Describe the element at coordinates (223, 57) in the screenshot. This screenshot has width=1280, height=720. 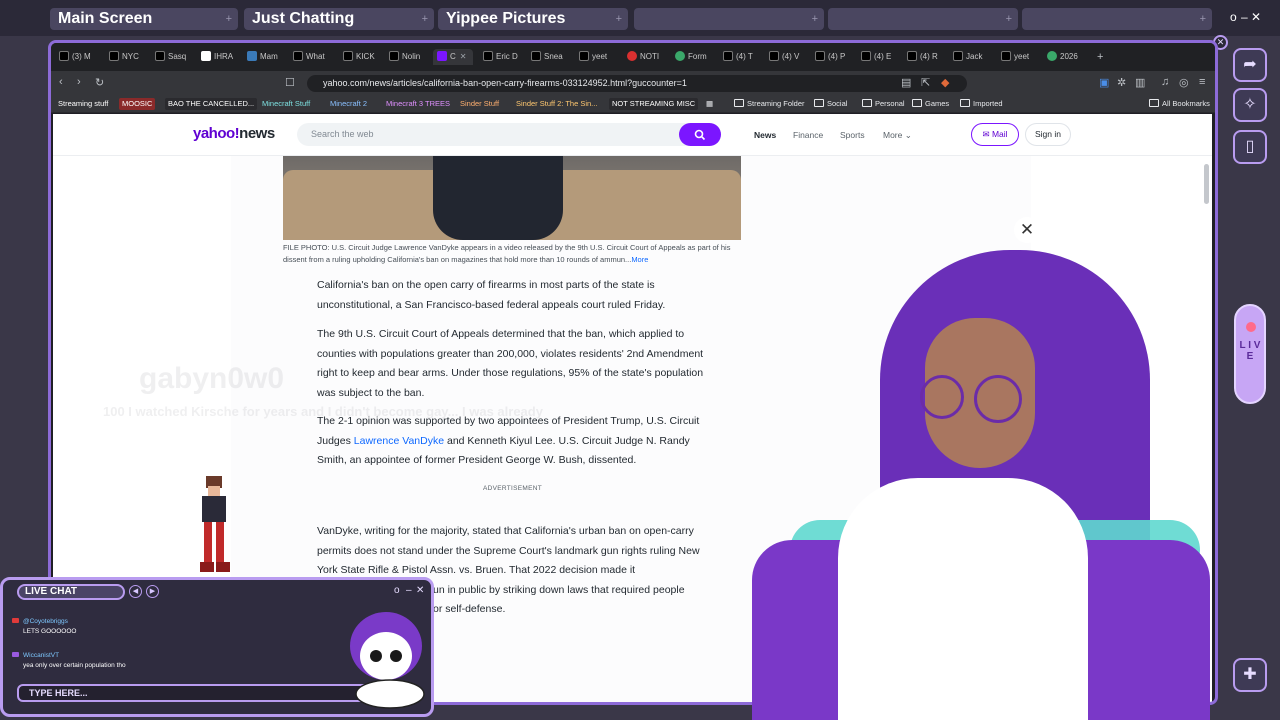
I see `browser-tab: IHRA` at that location.